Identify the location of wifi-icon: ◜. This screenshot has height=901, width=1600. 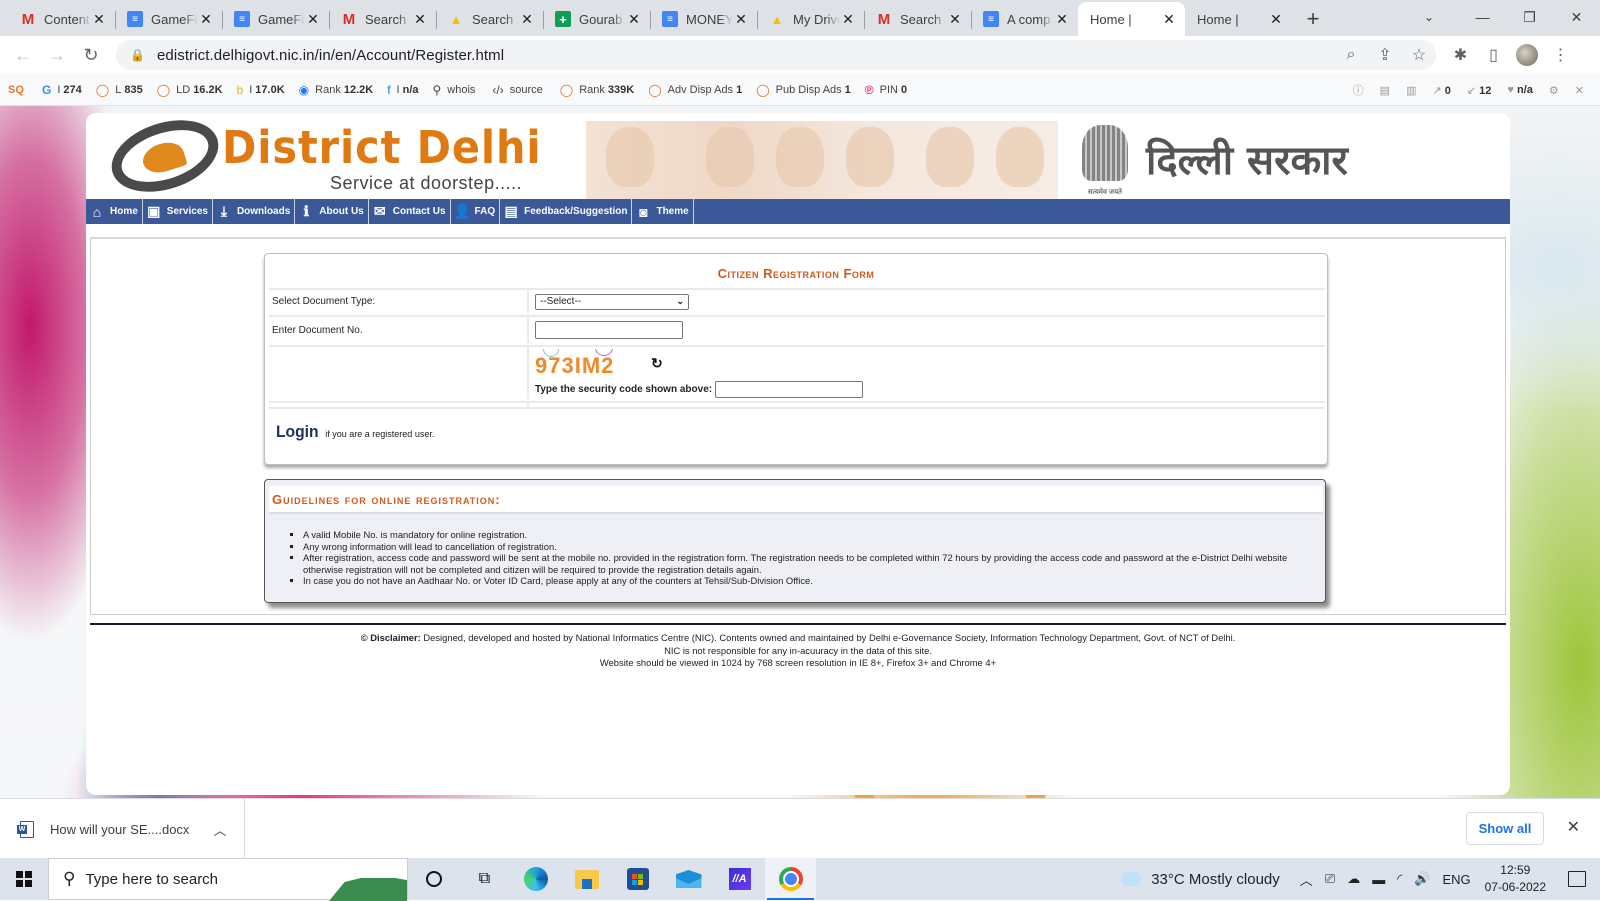
(1399, 879).